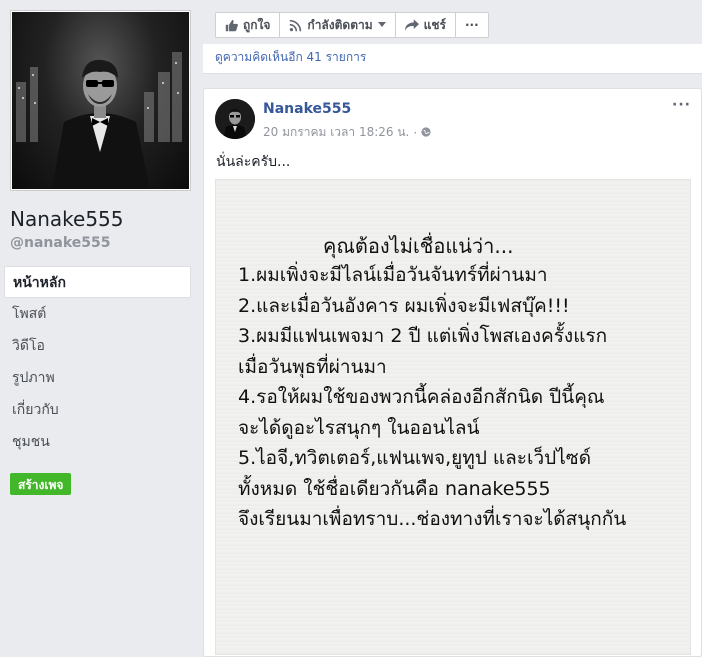 The width and height of the screenshot is (702, 657). What do you see at coordinates (97, 346) in the screenshot?
I see `sidebar-item-videos: วิดีโอ` at bounding box center [97, 346].